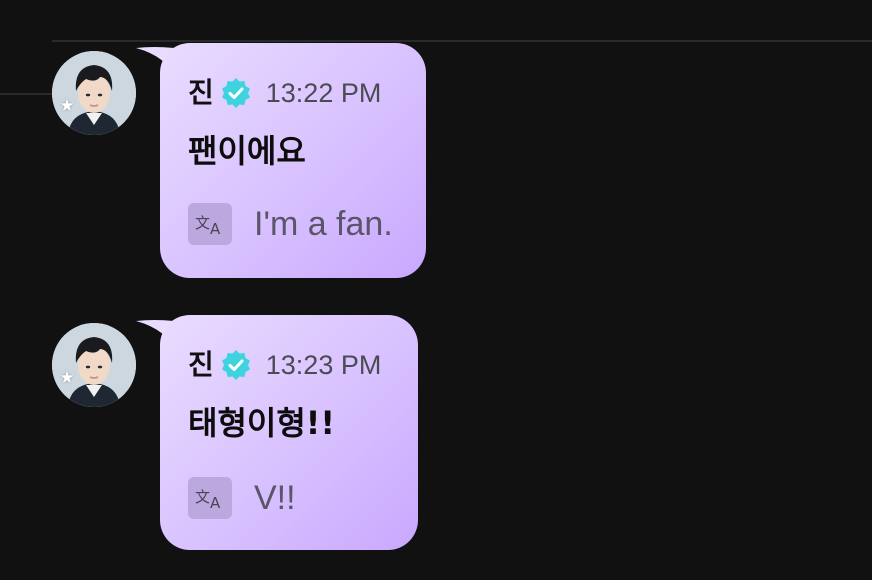 Image resolution: width=872 pixels, height=580 pixels. What do you see at coordinates (323, 224) in the screenshot?
I see `translated-text: I'm a fan.` at bounding box center [323, 224].